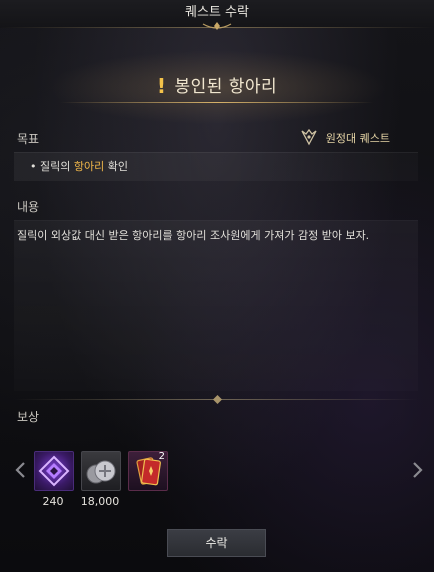  I want to click on goal-text: 질릭의 항아리 확인, so click(84, 166).